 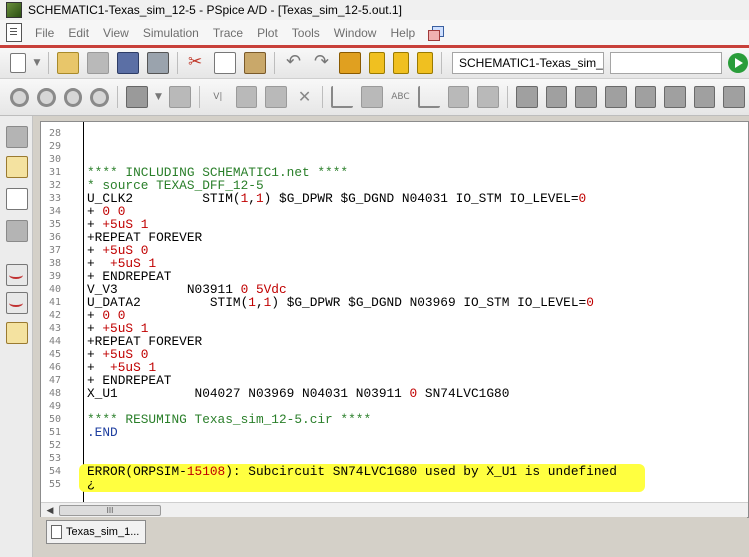 I want to click on line-number: 41, so click(x=55, y=302).